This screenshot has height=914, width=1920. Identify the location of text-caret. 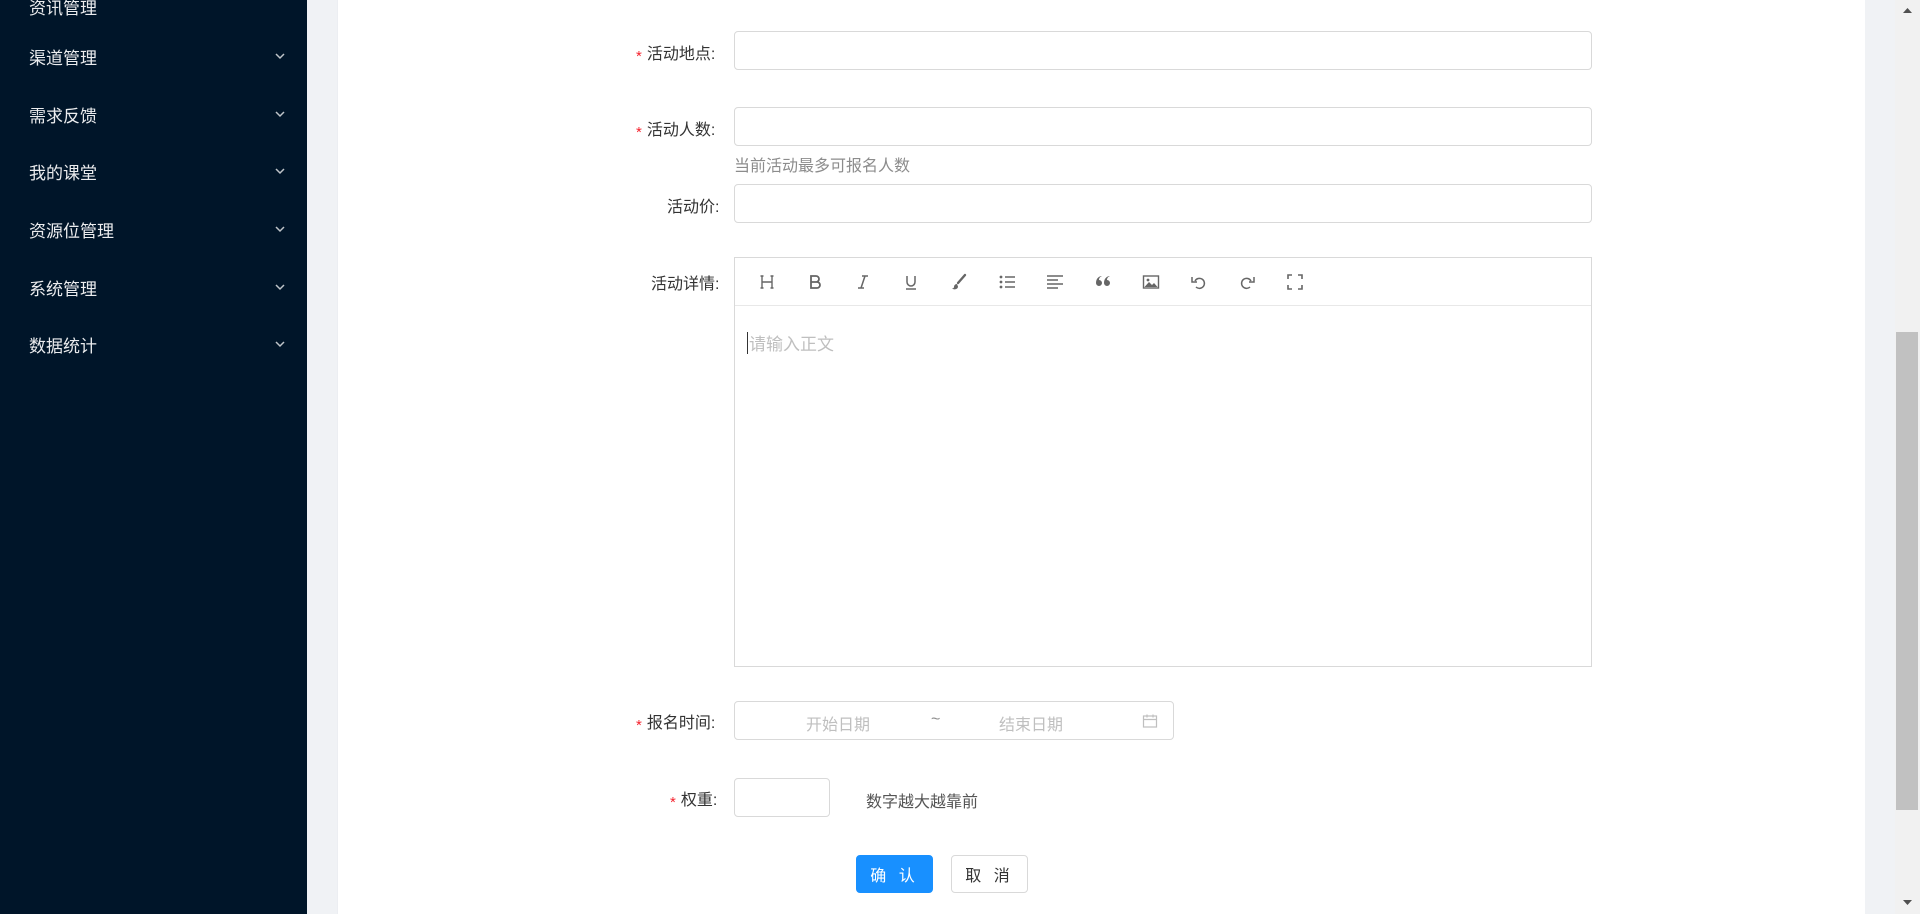
(747, 343).